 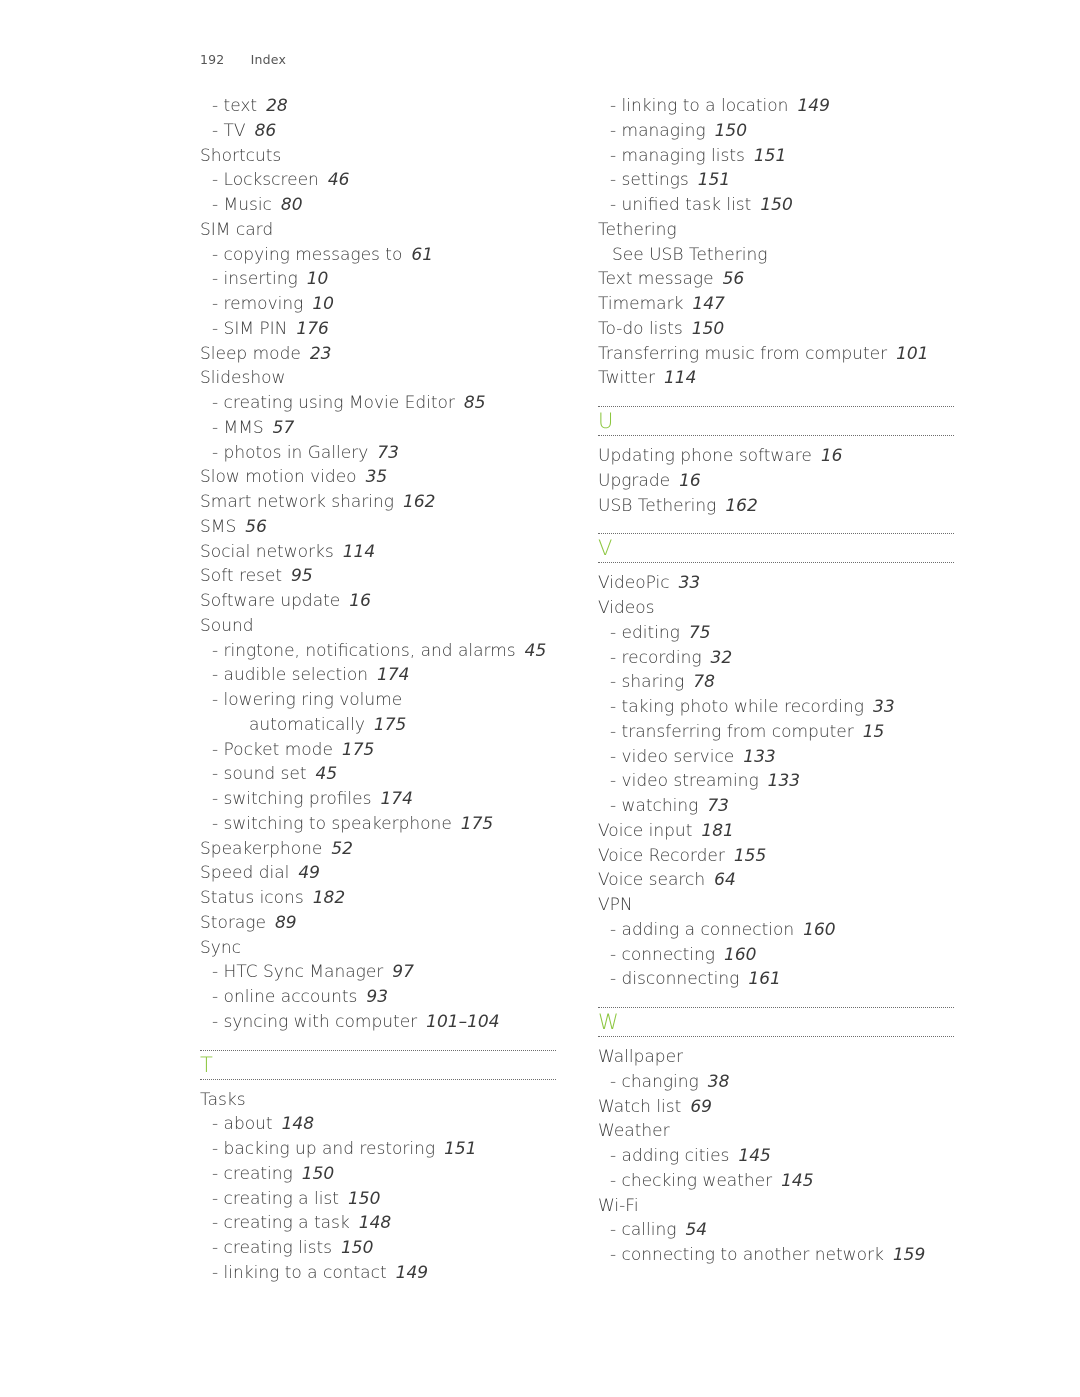 I want to click on index-entry: Sound, so click(x=378, y=626).